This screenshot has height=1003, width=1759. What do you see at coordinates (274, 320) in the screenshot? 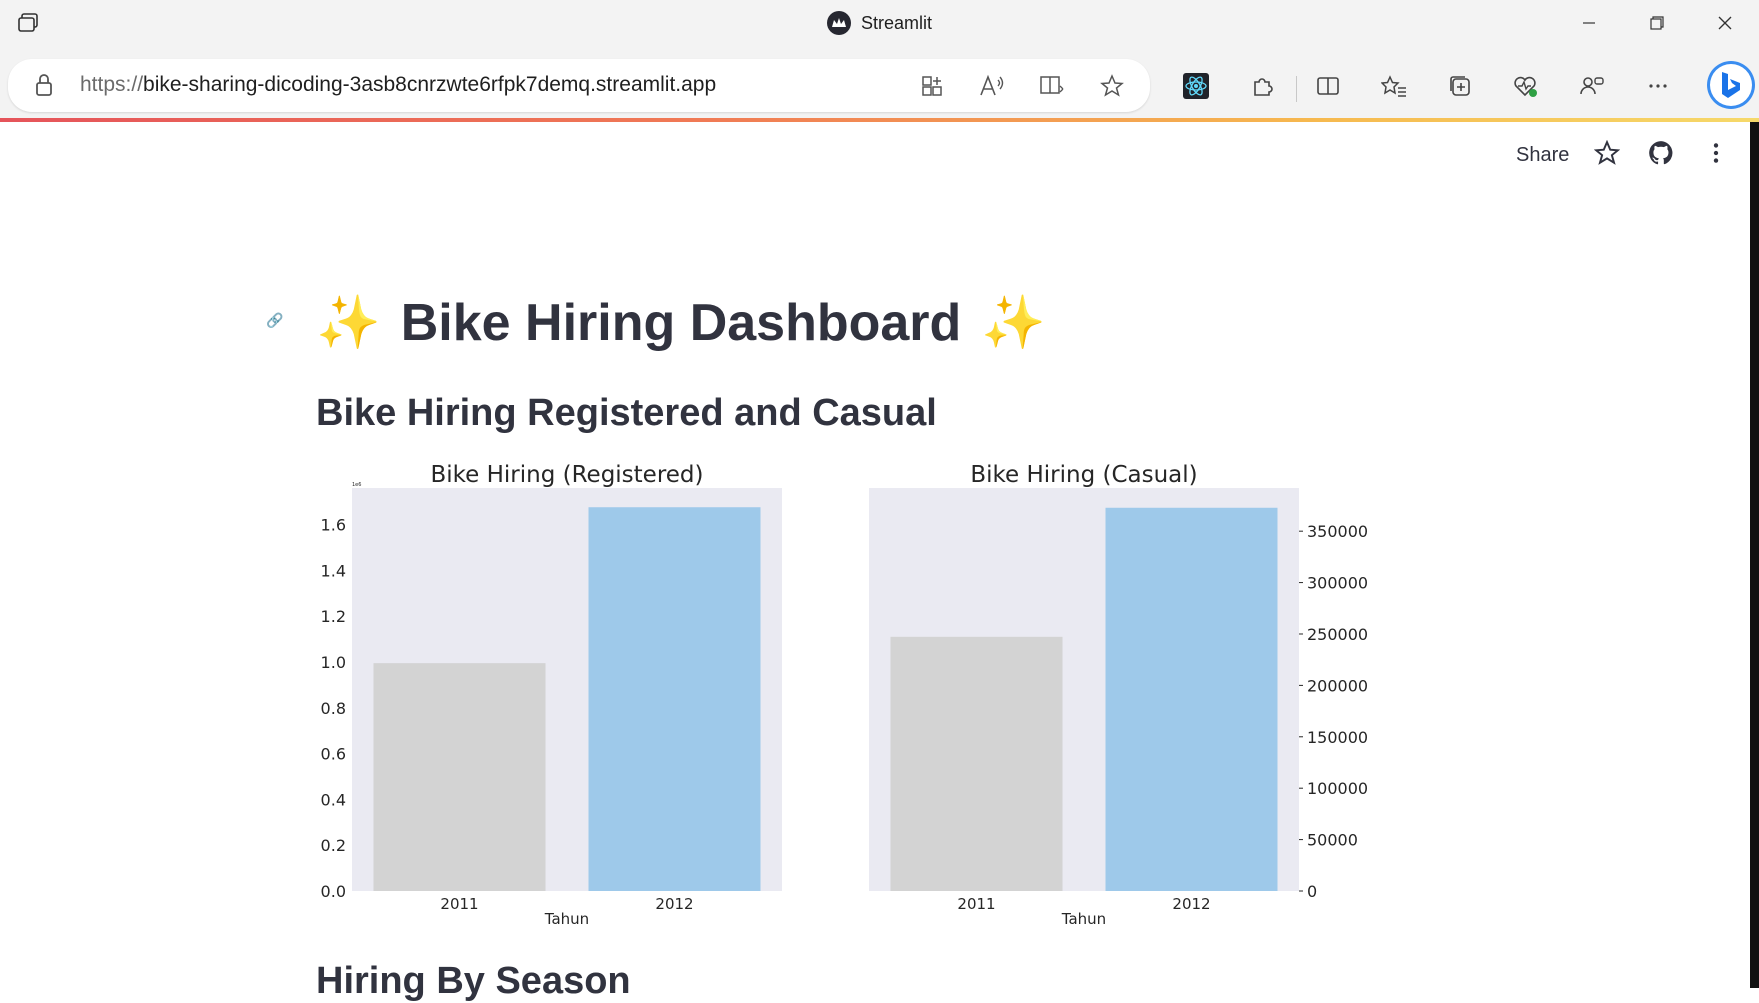
I see `anchor-link-icon: 🔗` at bounding box center [274, 320].